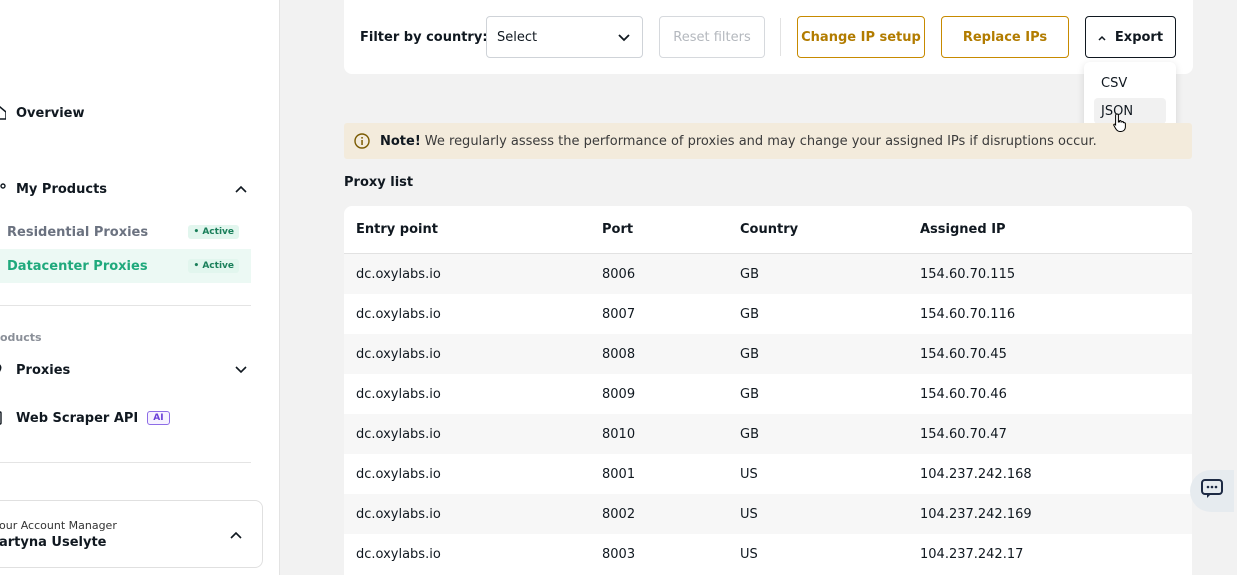 The height and width of the screenshot is (575, 1237). I want to click on assigned-ip-cell: 154.60.70.47, so click(963, 434).